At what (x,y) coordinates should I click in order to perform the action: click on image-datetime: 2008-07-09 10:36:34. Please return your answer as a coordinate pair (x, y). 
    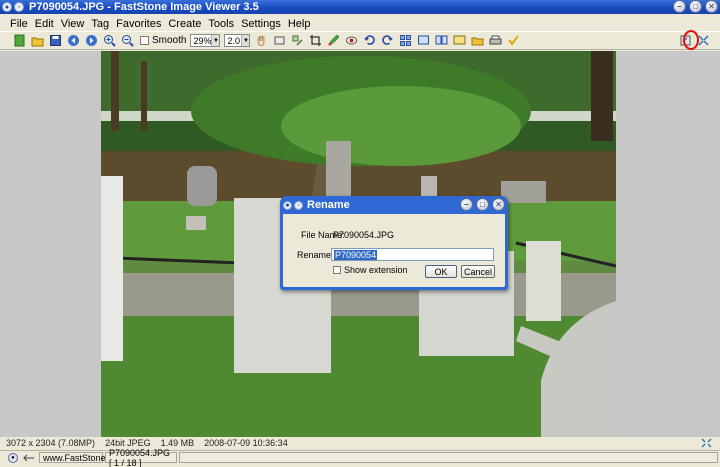
    Looking at the image, I should click on (246, 443).